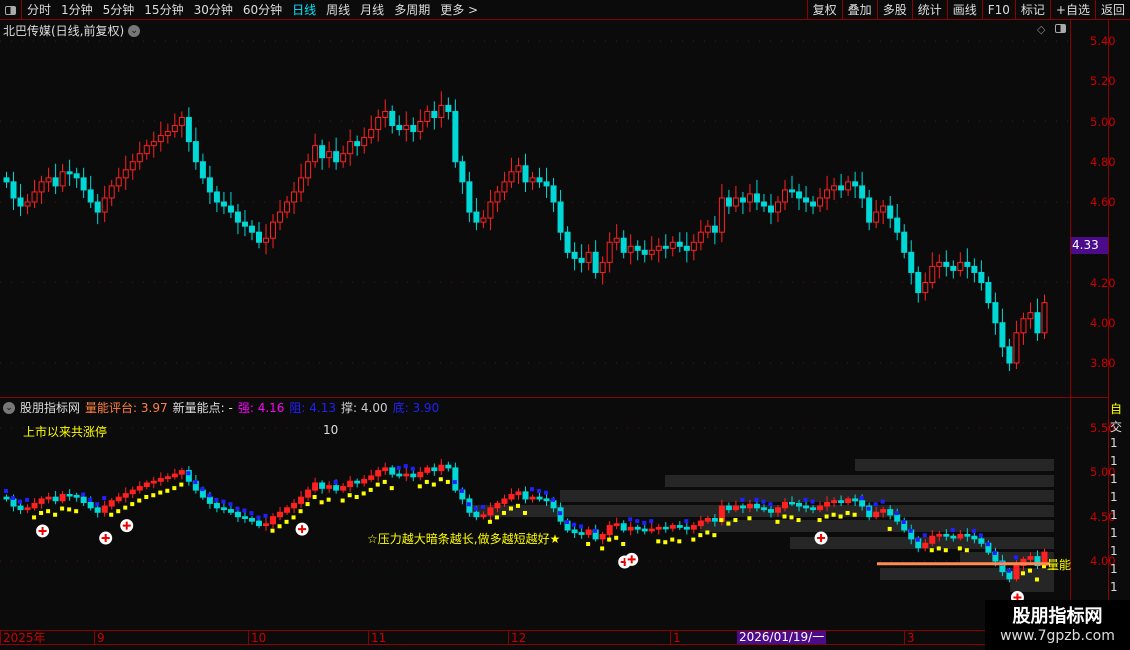 Image resolution: width=1130 pixels, height=650 pixels. Describe the element at coordinates (271, 408) in the screenshot. I see `strong-value: 4.16` at that location.